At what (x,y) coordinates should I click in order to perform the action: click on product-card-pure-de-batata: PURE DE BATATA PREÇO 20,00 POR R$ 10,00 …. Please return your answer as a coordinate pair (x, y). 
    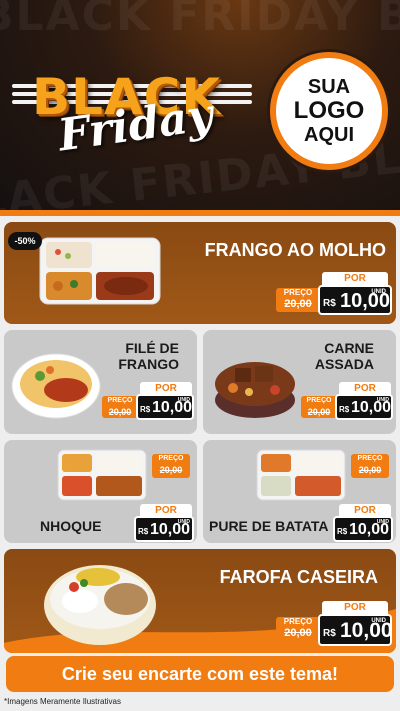
    Looking at the image, I should click on (299, 491).